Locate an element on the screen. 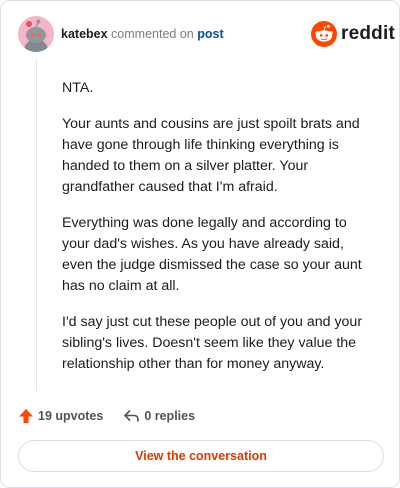 This screenshot has width=400, height=488. thread-line is located at coordinates (36, 225).